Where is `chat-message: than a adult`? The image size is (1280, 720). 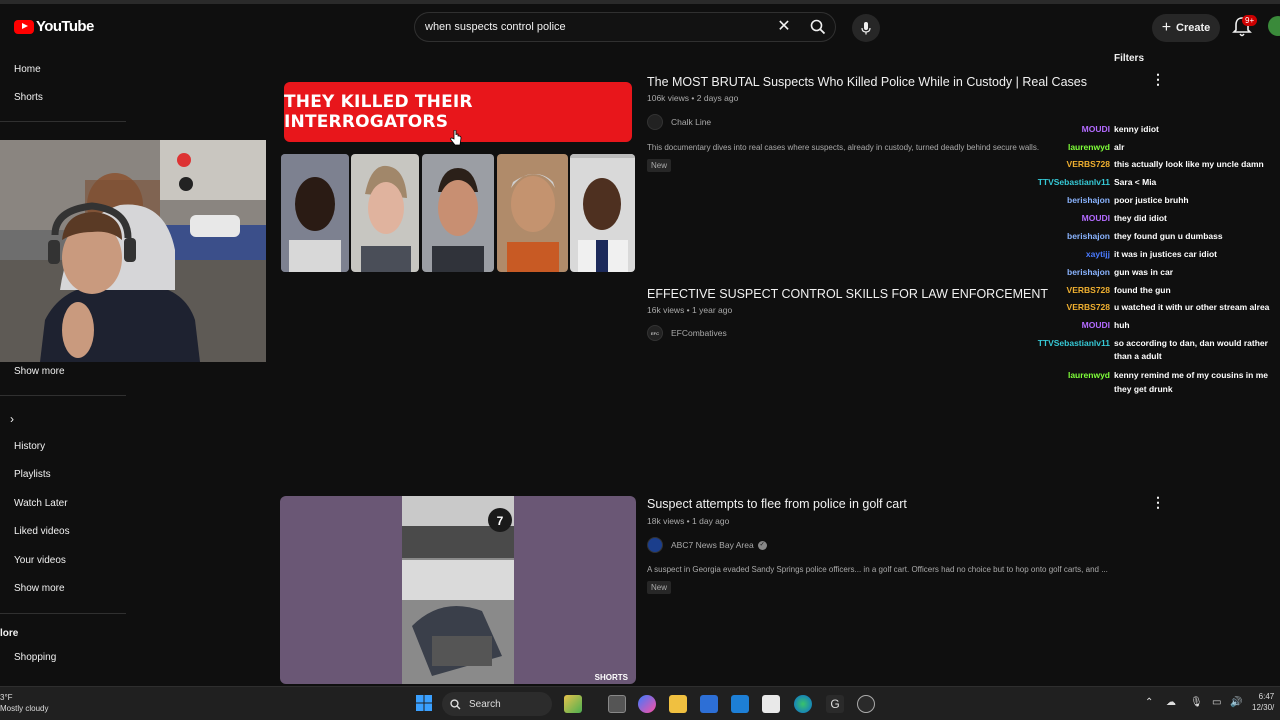
chat-message: than a adult is located at coordinates (1138, 356).